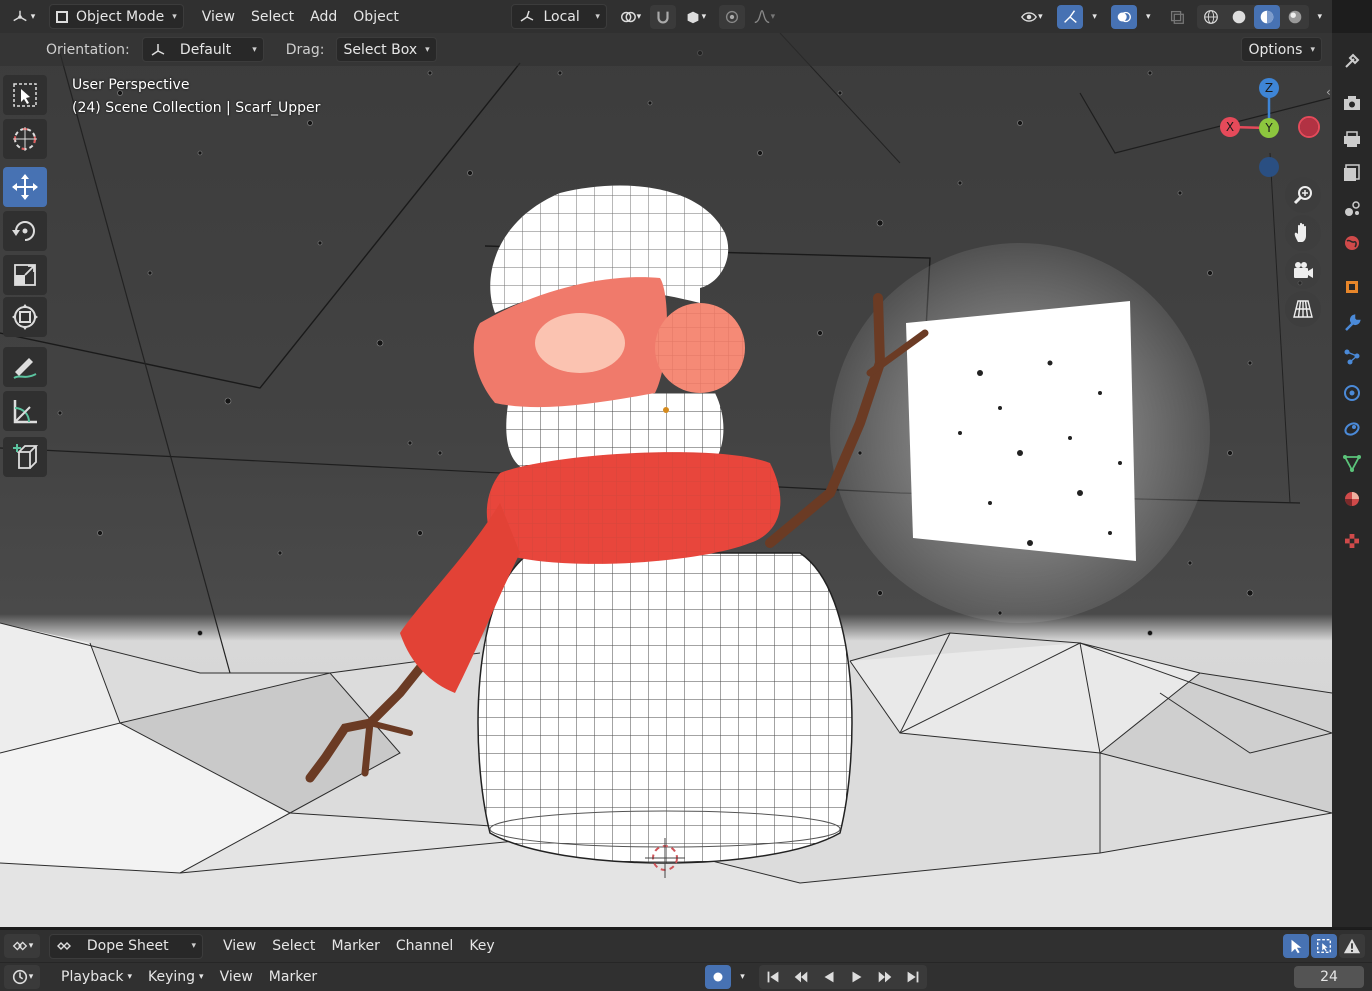 This screenshot has width=1372, height=991. What do you see at coordinates (1123, 16) in the screenshot?
I see `overlays-toggle` at bounding box center [1123, 16].